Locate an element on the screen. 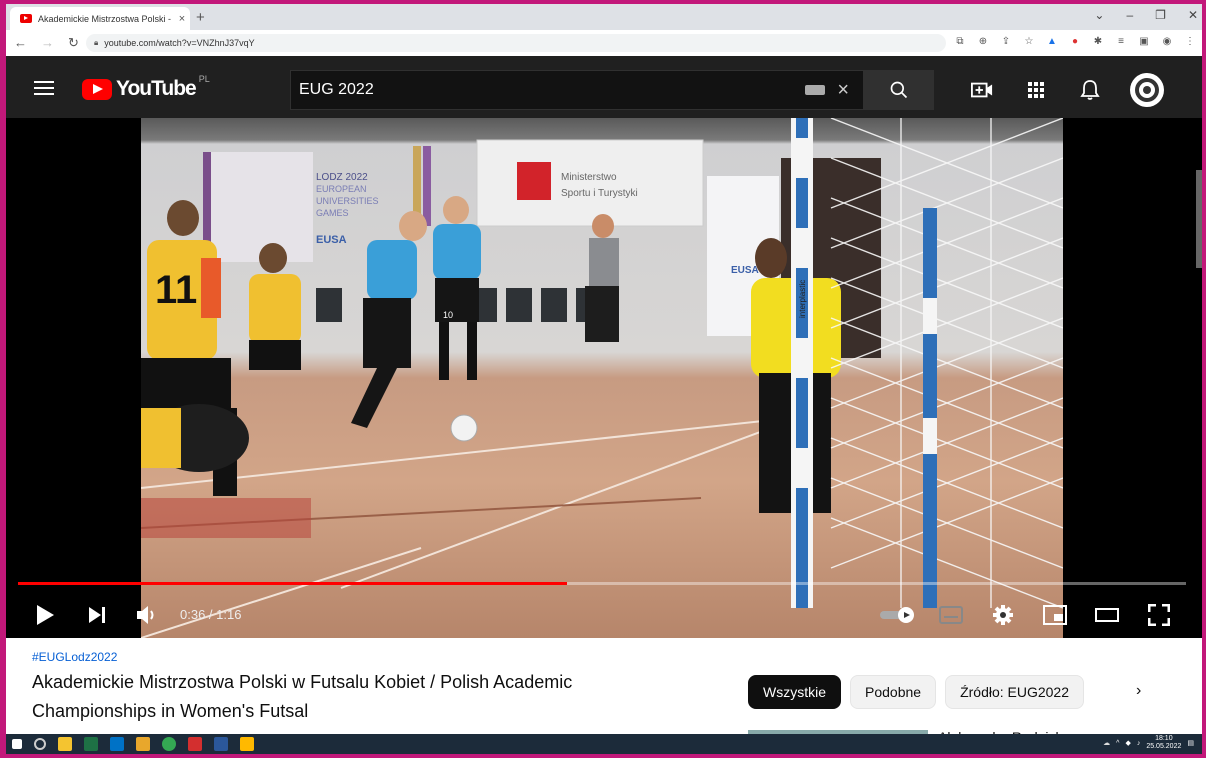 This screenshot has width=1206, height=758. ball is located at coordinates (464, 428).